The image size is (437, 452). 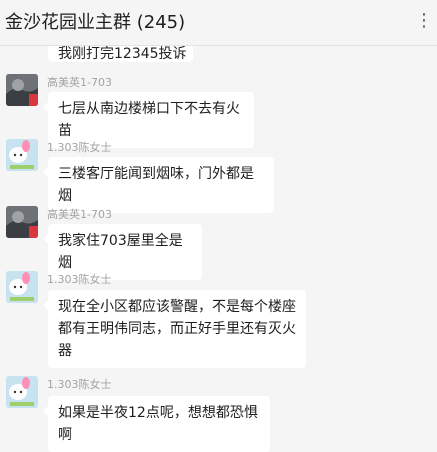 I want to click on message-text: 三楼客厅能闻到烟味，门外都是烟, so click(x=156, y=185).